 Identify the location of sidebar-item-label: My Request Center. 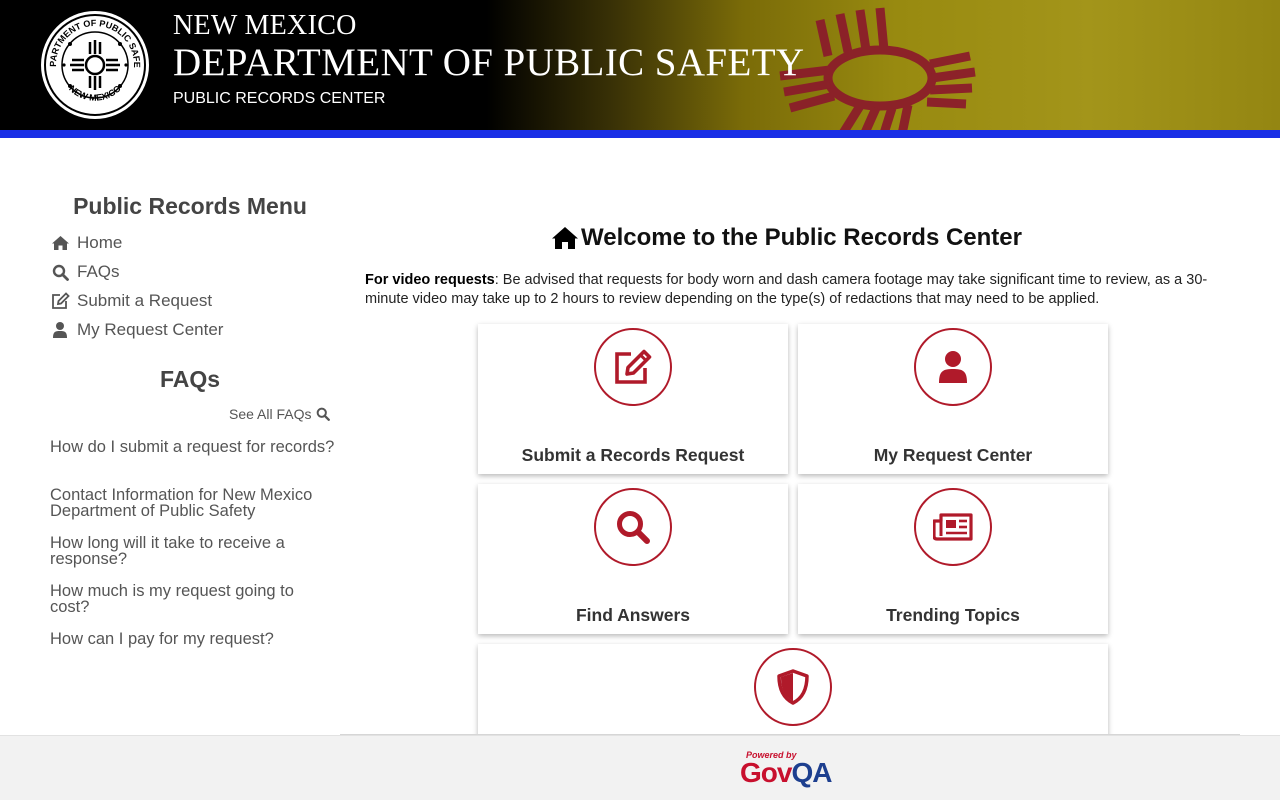
(150, 329).